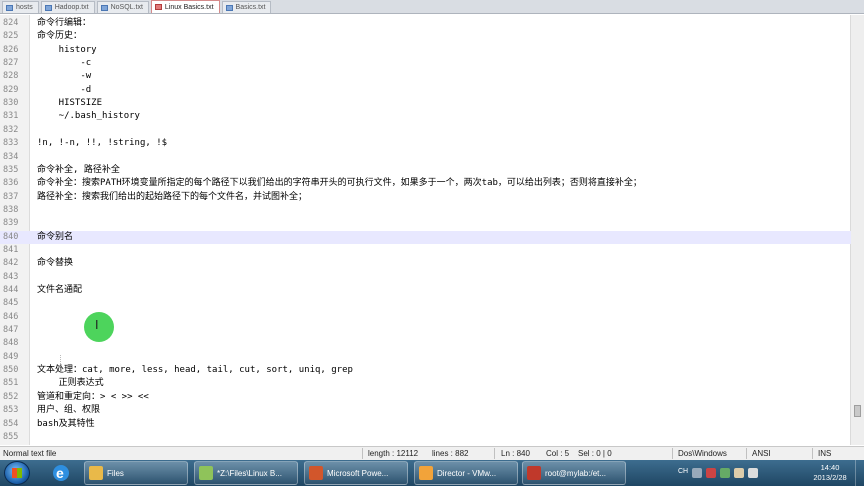 The image size is (864, 488). I want to click on line-number: 837, so click(11, 196).